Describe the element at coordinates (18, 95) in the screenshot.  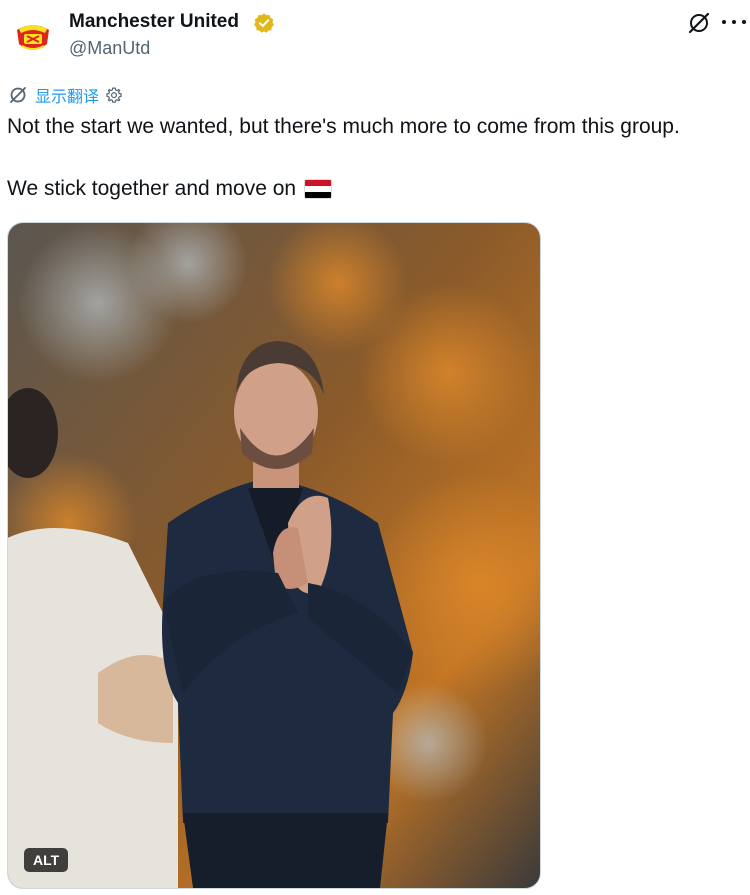
I see `translate-icon` at that location.